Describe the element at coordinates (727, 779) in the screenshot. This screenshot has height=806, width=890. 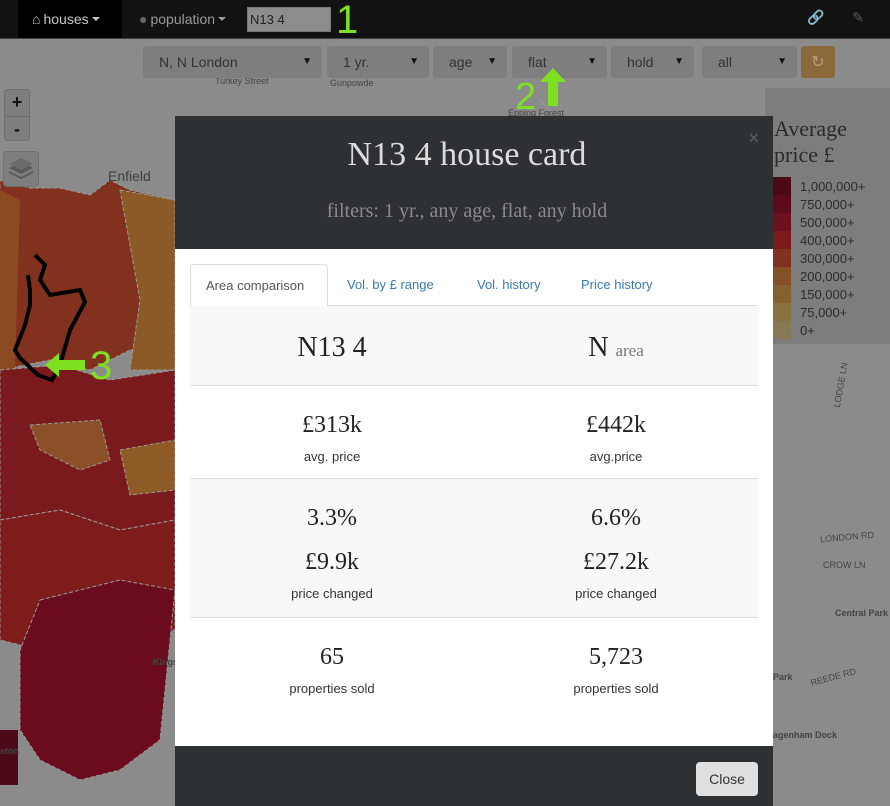
I see `close-button: Close` at that location.